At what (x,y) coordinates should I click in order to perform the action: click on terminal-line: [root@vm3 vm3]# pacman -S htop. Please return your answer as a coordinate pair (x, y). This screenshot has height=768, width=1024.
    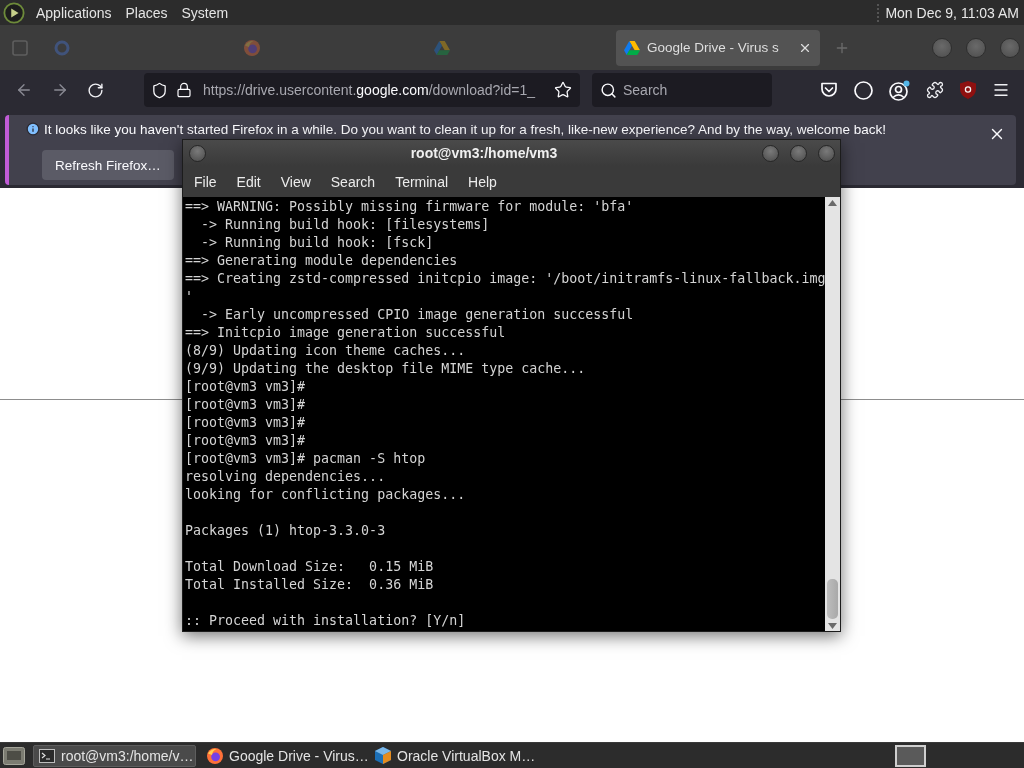
    Looking at the image, I should click on (306, 459).